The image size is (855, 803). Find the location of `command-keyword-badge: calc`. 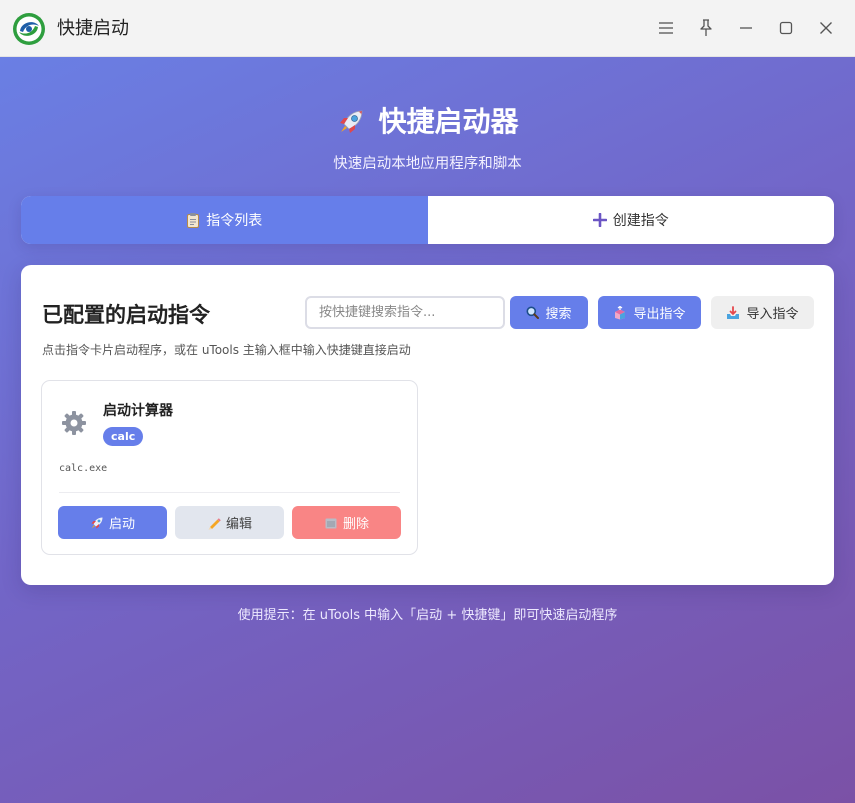

command-keyword-badge: calc is located at coordinates (123, 436).